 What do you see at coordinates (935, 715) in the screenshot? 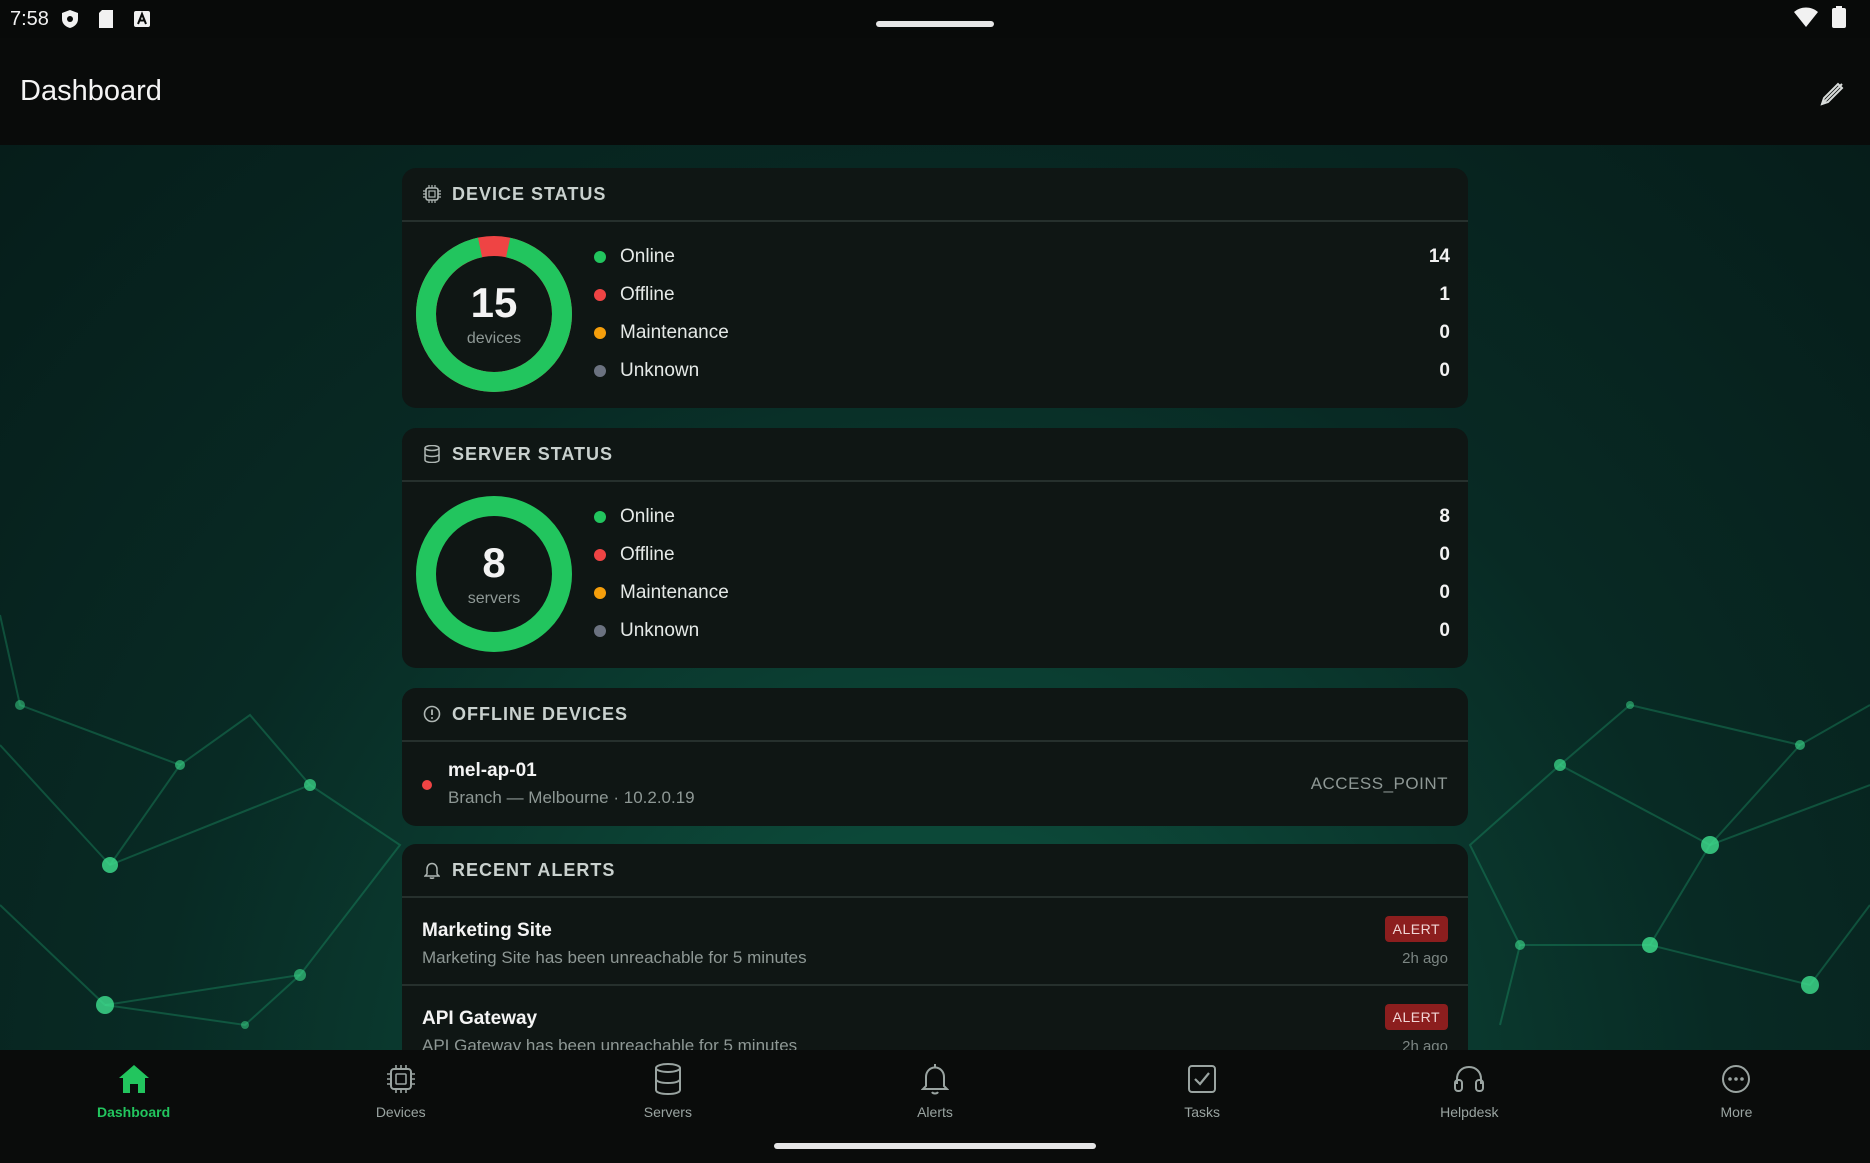
I see `offline-devices-header: OFFLINE DEVICES` at bounding box center [935, 715].